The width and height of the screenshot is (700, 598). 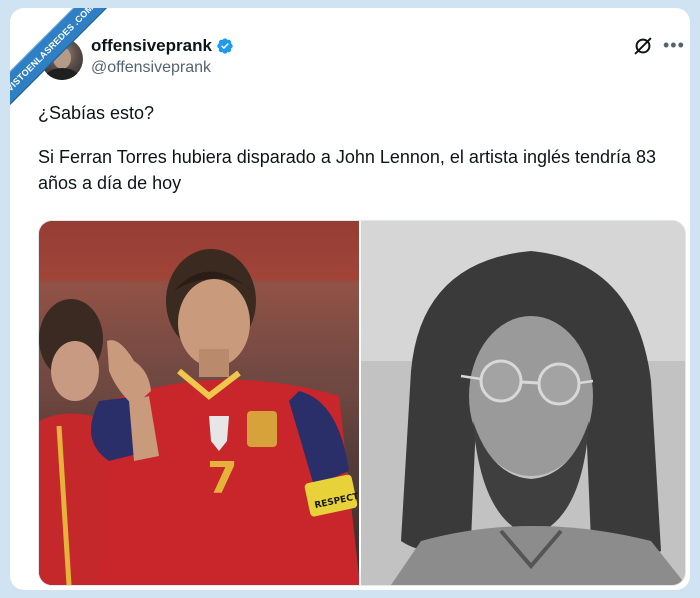 I want to click on more-options-icon: •••, so click(x=674, y=45).